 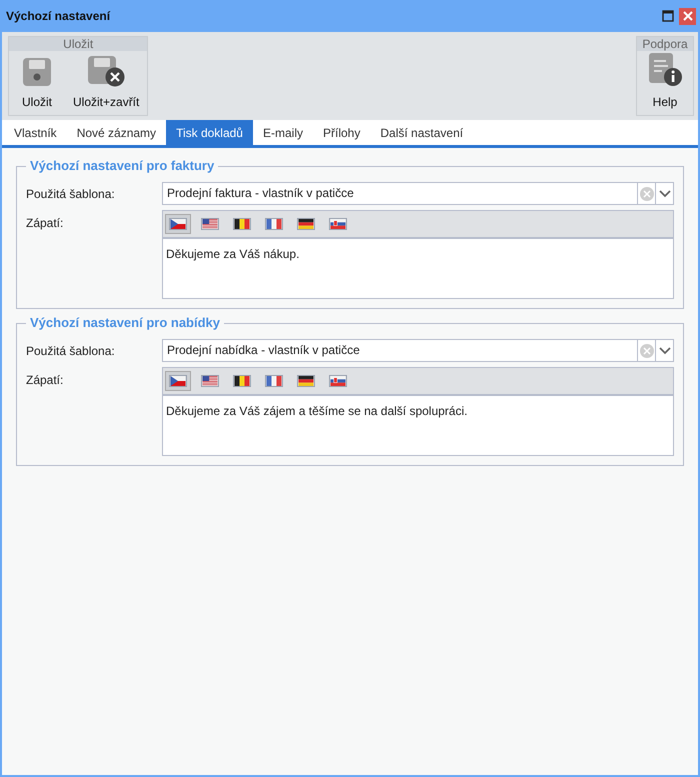 I want to click on floppy-disk-close-icon, so click(x=106, y=71).